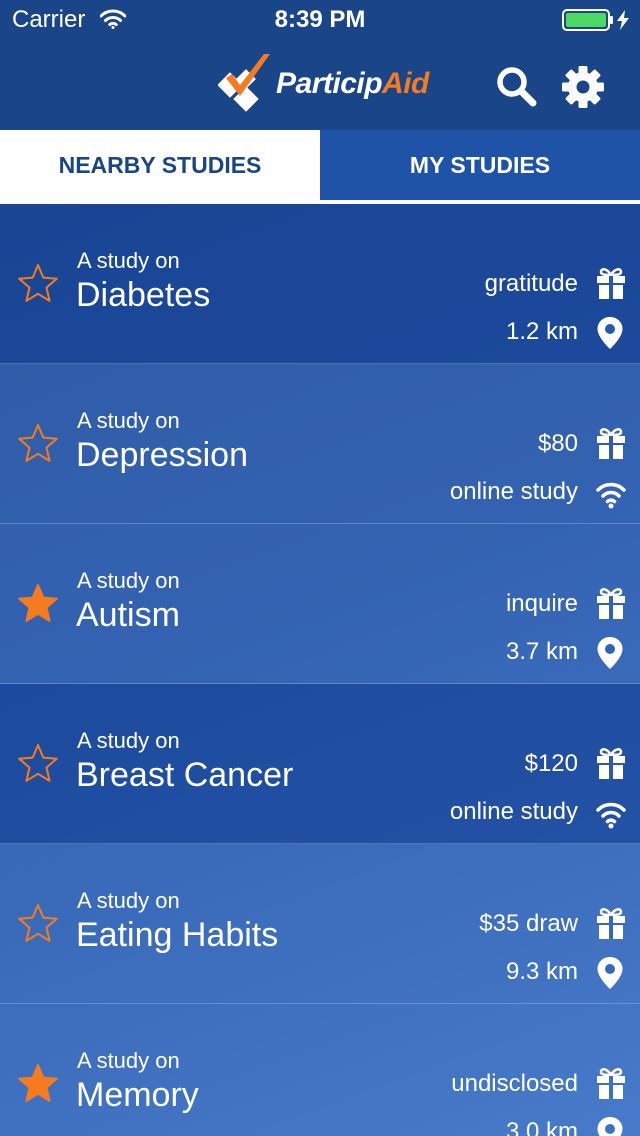 Image resolution: width=640 pixels, height=1136 pixels. Describe the element at coordinates (514, 1083) in the screenshot. I see `study-compensation: undisclosed` at that location.